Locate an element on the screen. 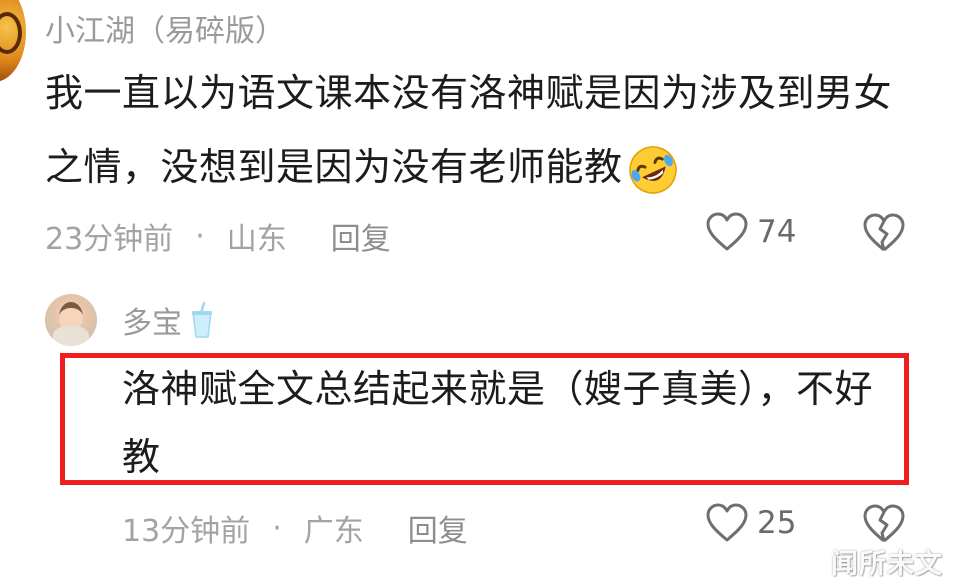 The width and height of the screenshot is (957, 585). comment-author-name: 小江湖（易碎版） is located at coordinates (165, 28).